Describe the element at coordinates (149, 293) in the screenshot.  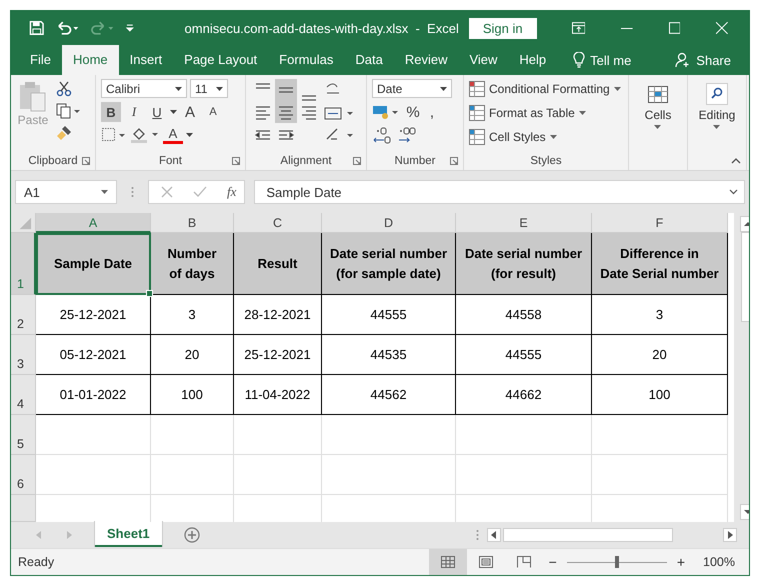
I see `fill-handle` at that location.